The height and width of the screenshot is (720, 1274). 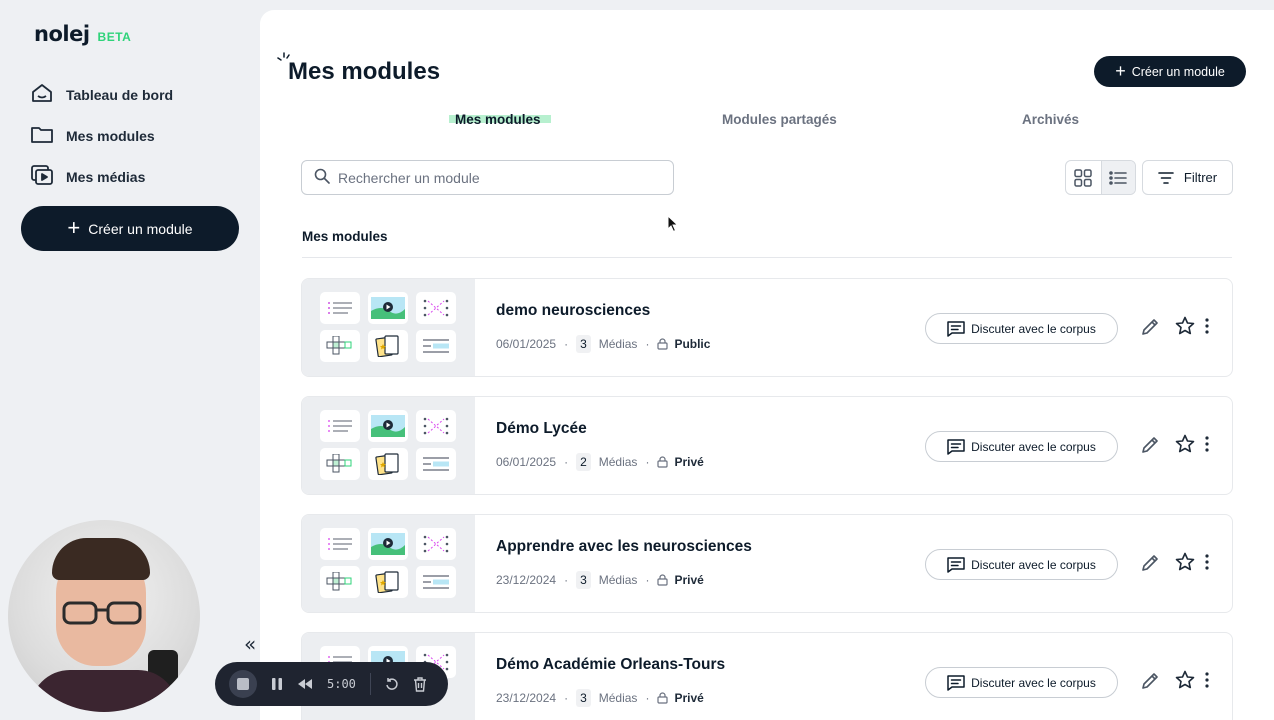 I want to click on module-meta: 23/12/2024 · 3 Médias · Privé, so click(x=600, y=580).